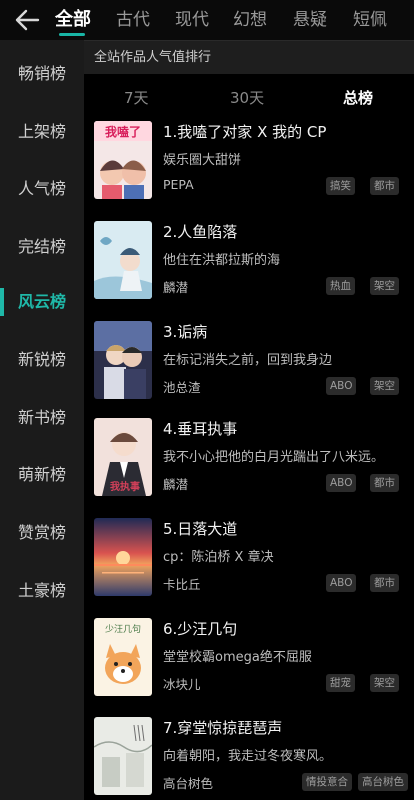  I want to click on book-author: PEPA, so click(178, 184).